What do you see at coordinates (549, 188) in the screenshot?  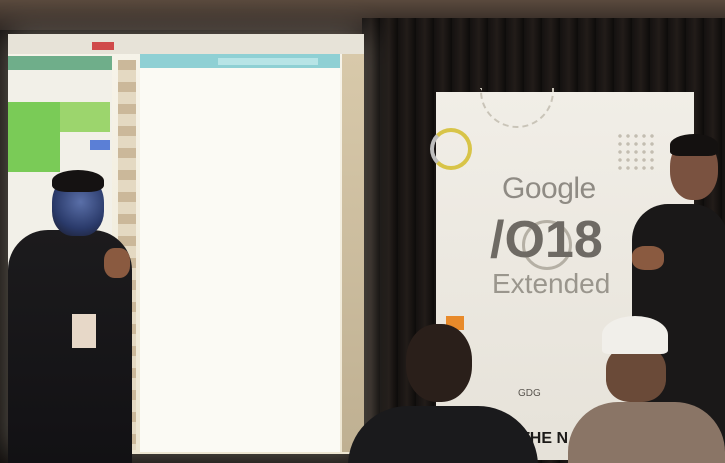 I see `banner-google-text: Google` at bounding box center [549, 188].